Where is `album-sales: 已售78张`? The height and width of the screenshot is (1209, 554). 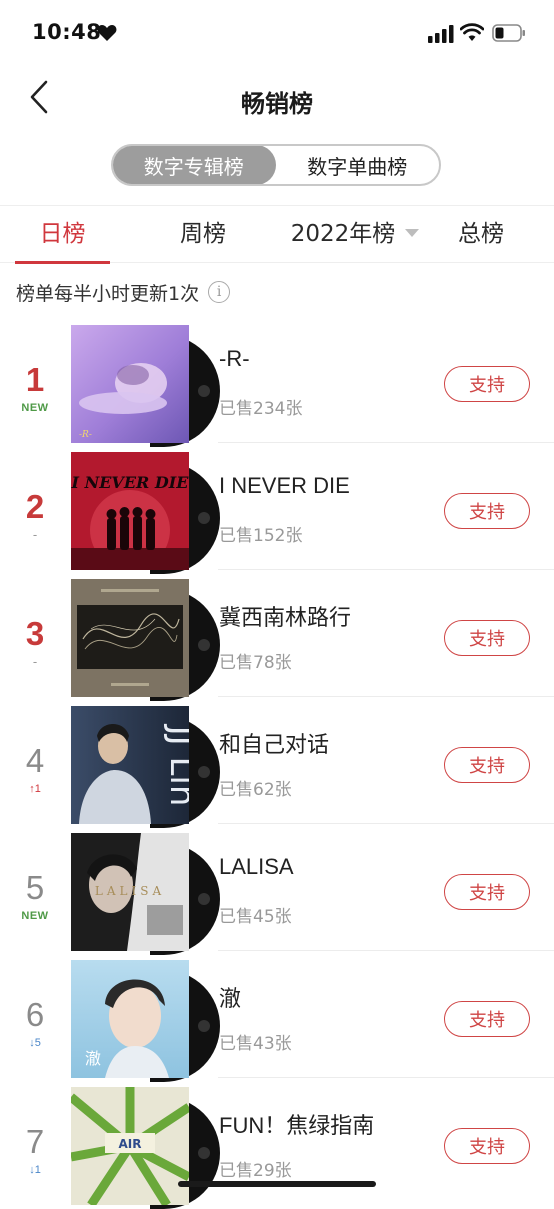
album-sales: 已售78张 is located at coordinates (255, 663).